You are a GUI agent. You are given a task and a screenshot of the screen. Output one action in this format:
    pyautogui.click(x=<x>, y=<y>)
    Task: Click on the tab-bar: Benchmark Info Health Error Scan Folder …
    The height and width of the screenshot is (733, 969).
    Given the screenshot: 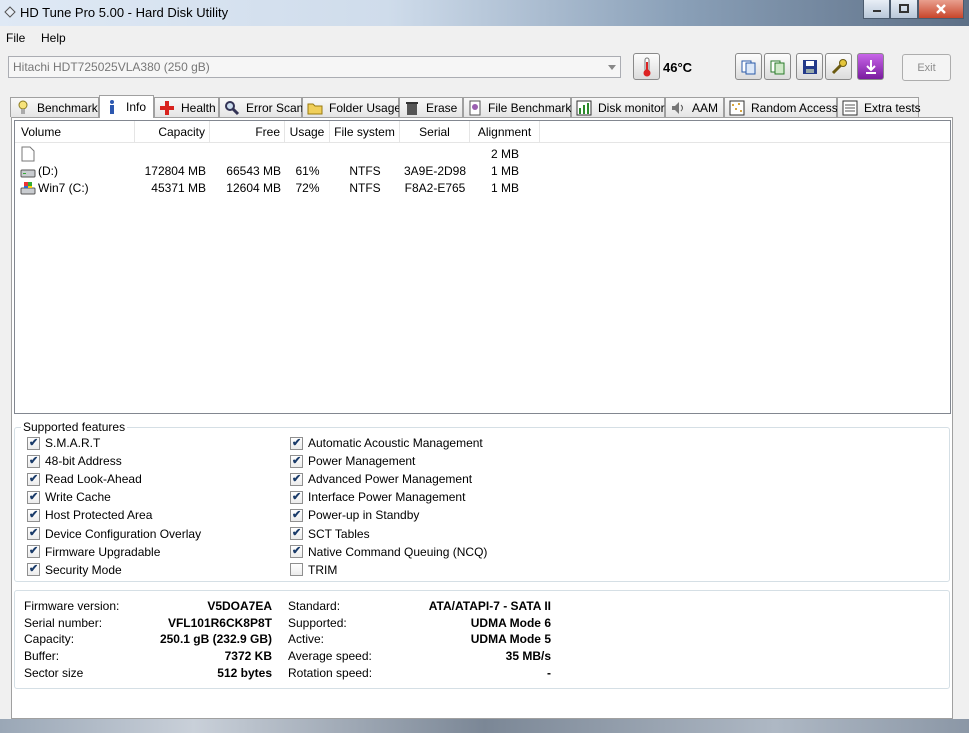 What is the action you would take?
    pyautogui.click(x=485, y=106)
    